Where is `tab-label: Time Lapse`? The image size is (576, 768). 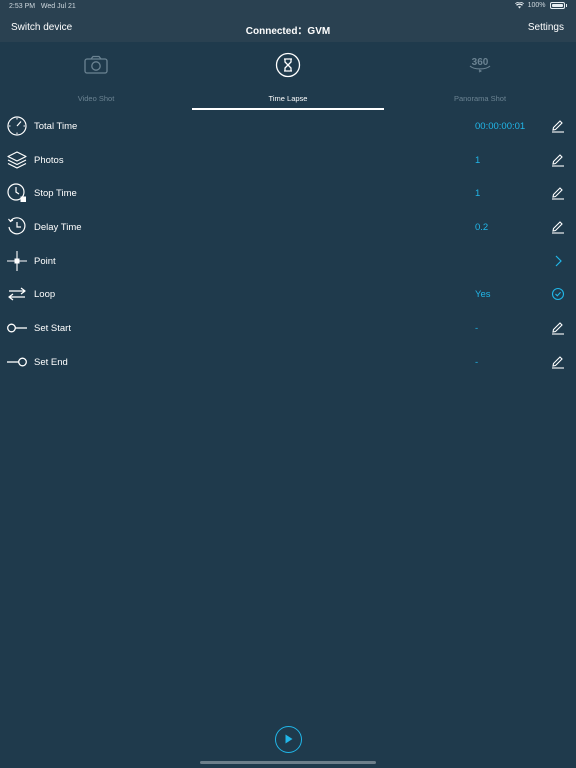
tab-label: Time Lapse is located at coordinates (288, 98).